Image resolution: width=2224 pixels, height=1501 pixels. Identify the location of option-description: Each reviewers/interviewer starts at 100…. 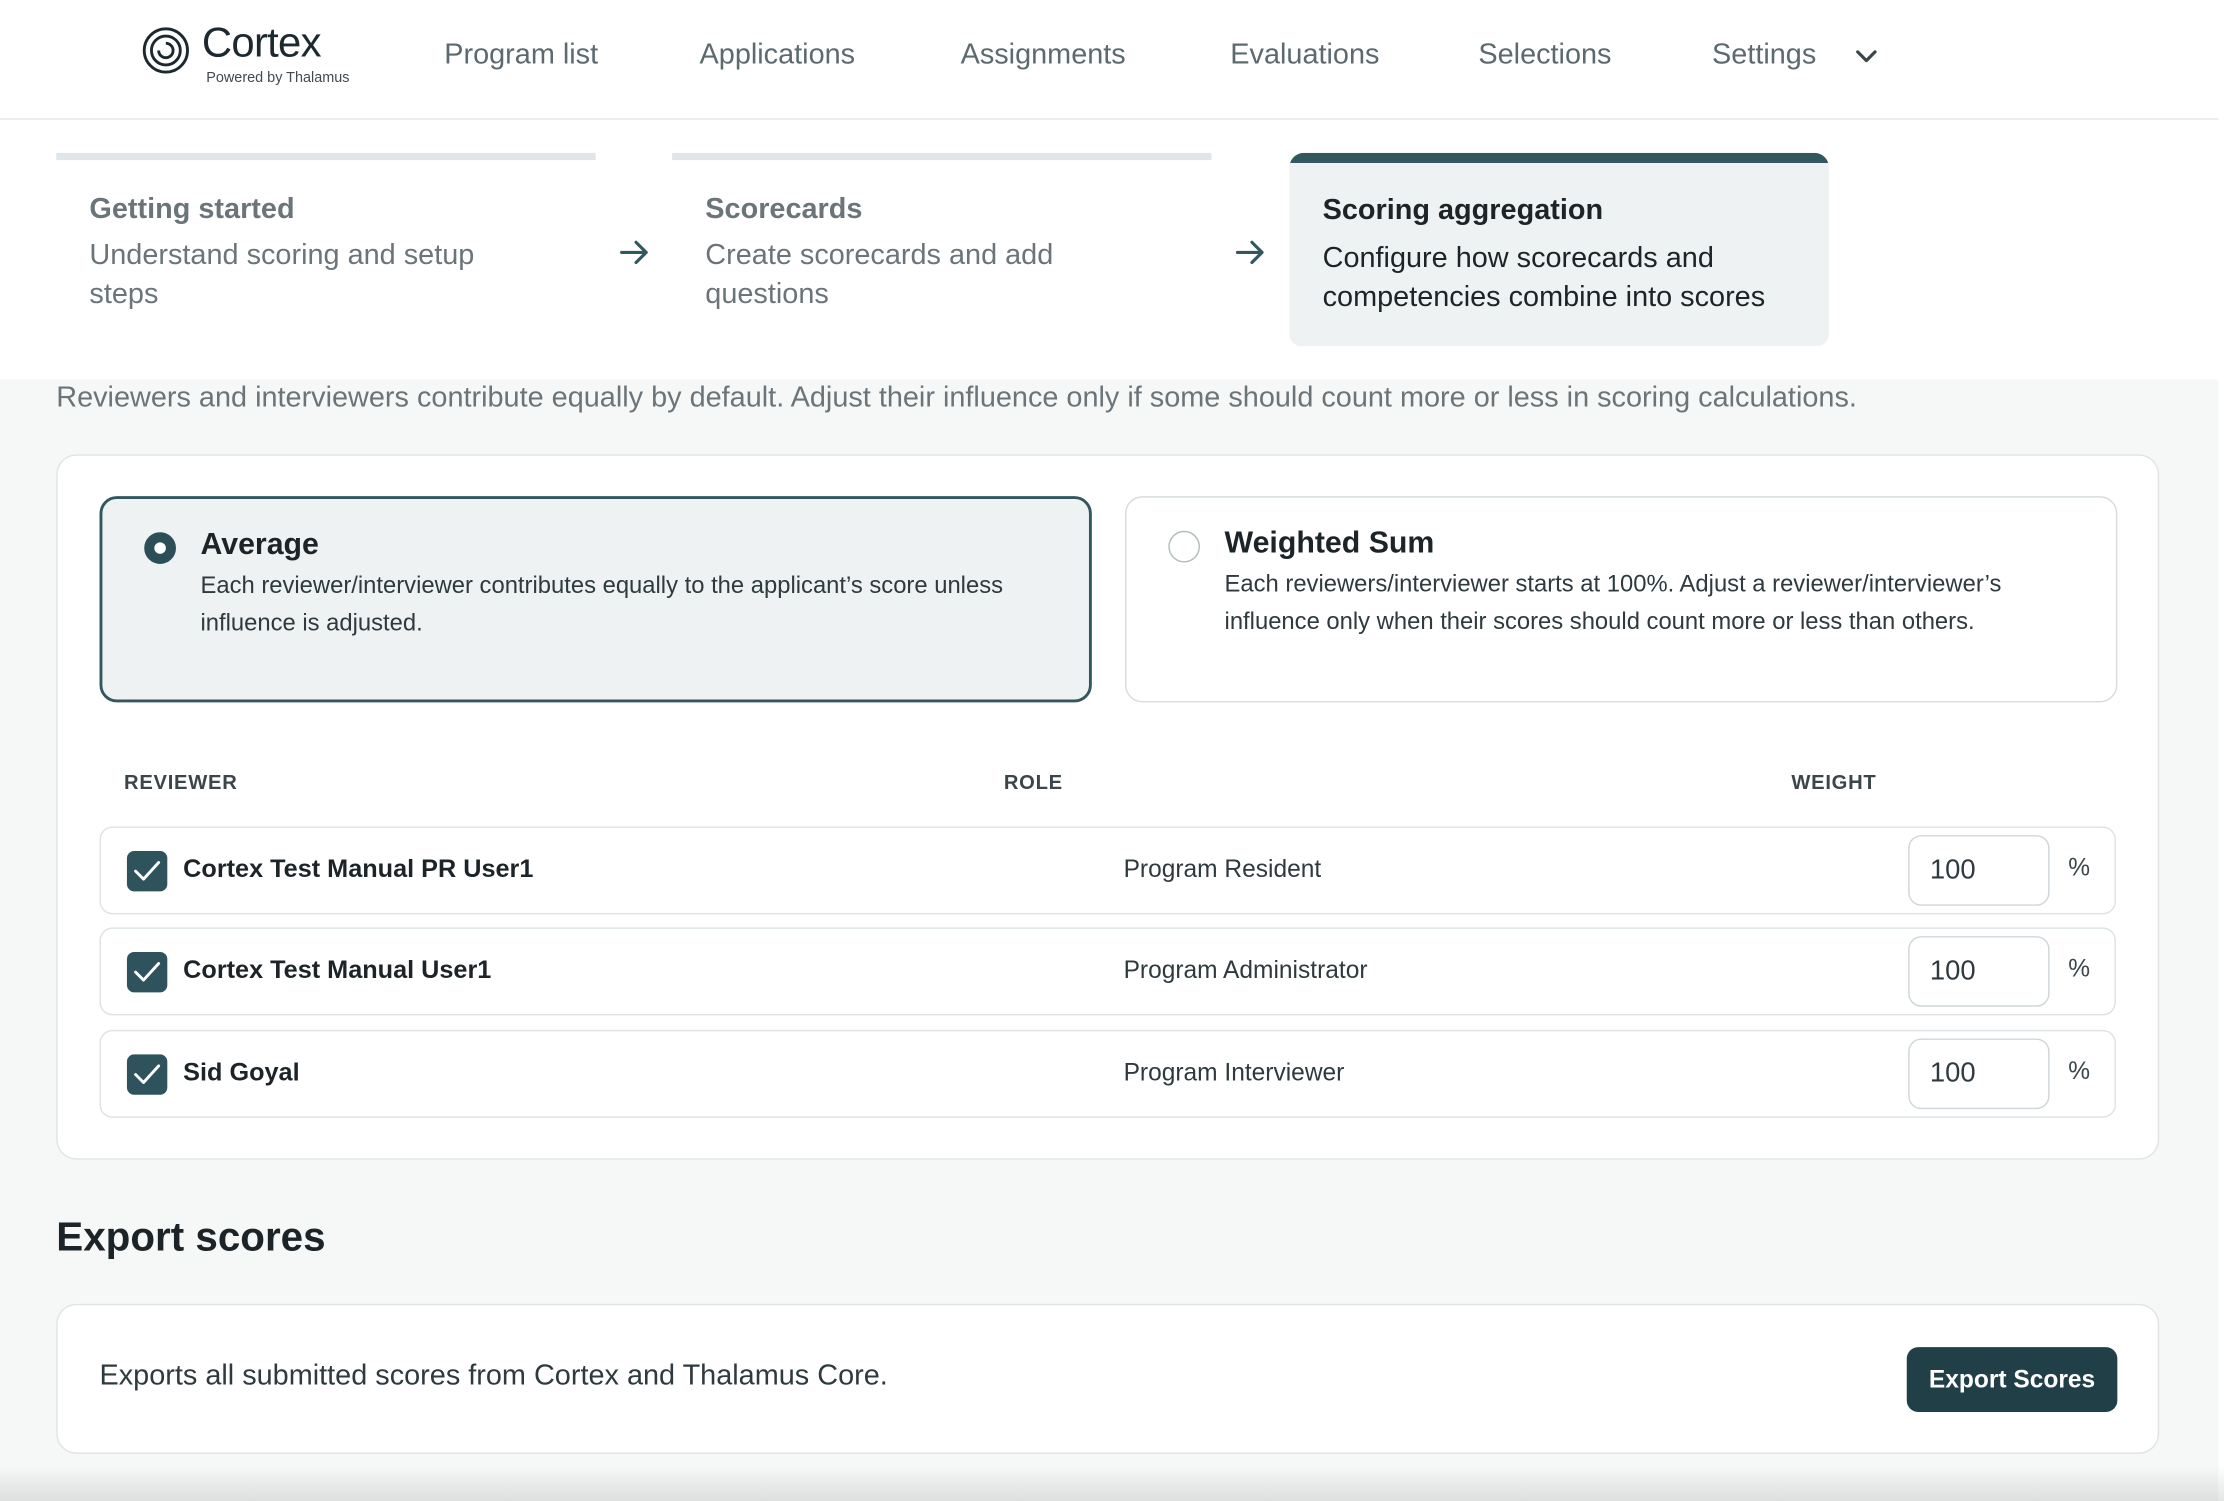
(1613, 602).